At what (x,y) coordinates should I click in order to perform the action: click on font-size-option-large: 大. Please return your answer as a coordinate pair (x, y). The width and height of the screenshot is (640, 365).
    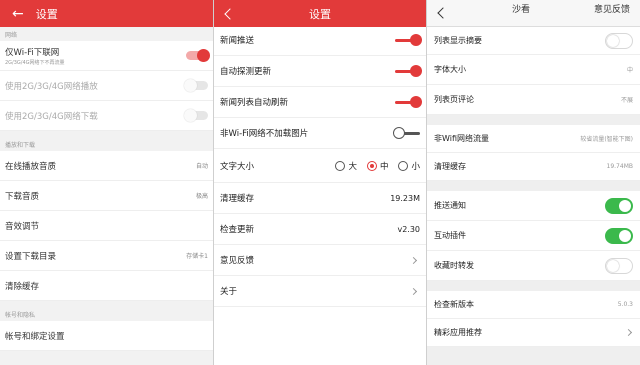
    Looking at the image, I should click on (346, 166).